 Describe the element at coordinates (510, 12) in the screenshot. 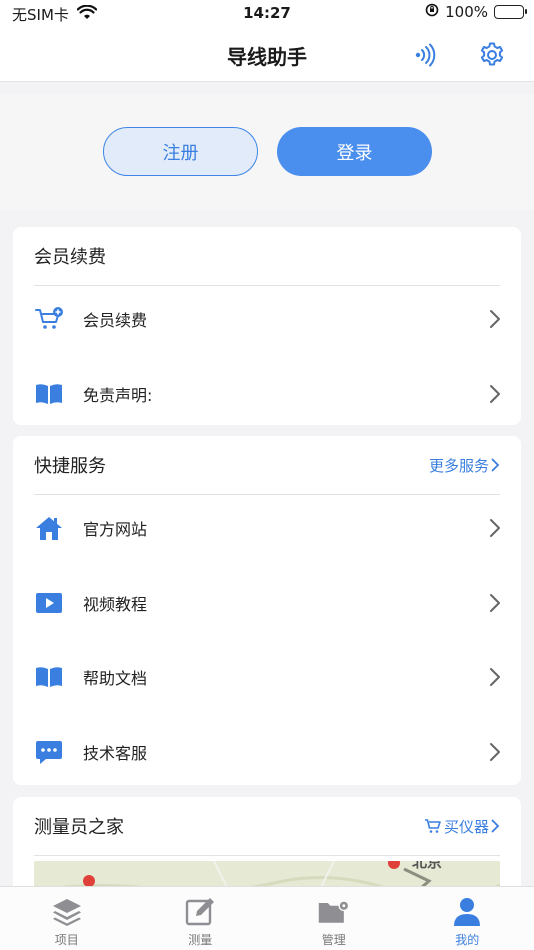

I see `battery-icon` at that location.